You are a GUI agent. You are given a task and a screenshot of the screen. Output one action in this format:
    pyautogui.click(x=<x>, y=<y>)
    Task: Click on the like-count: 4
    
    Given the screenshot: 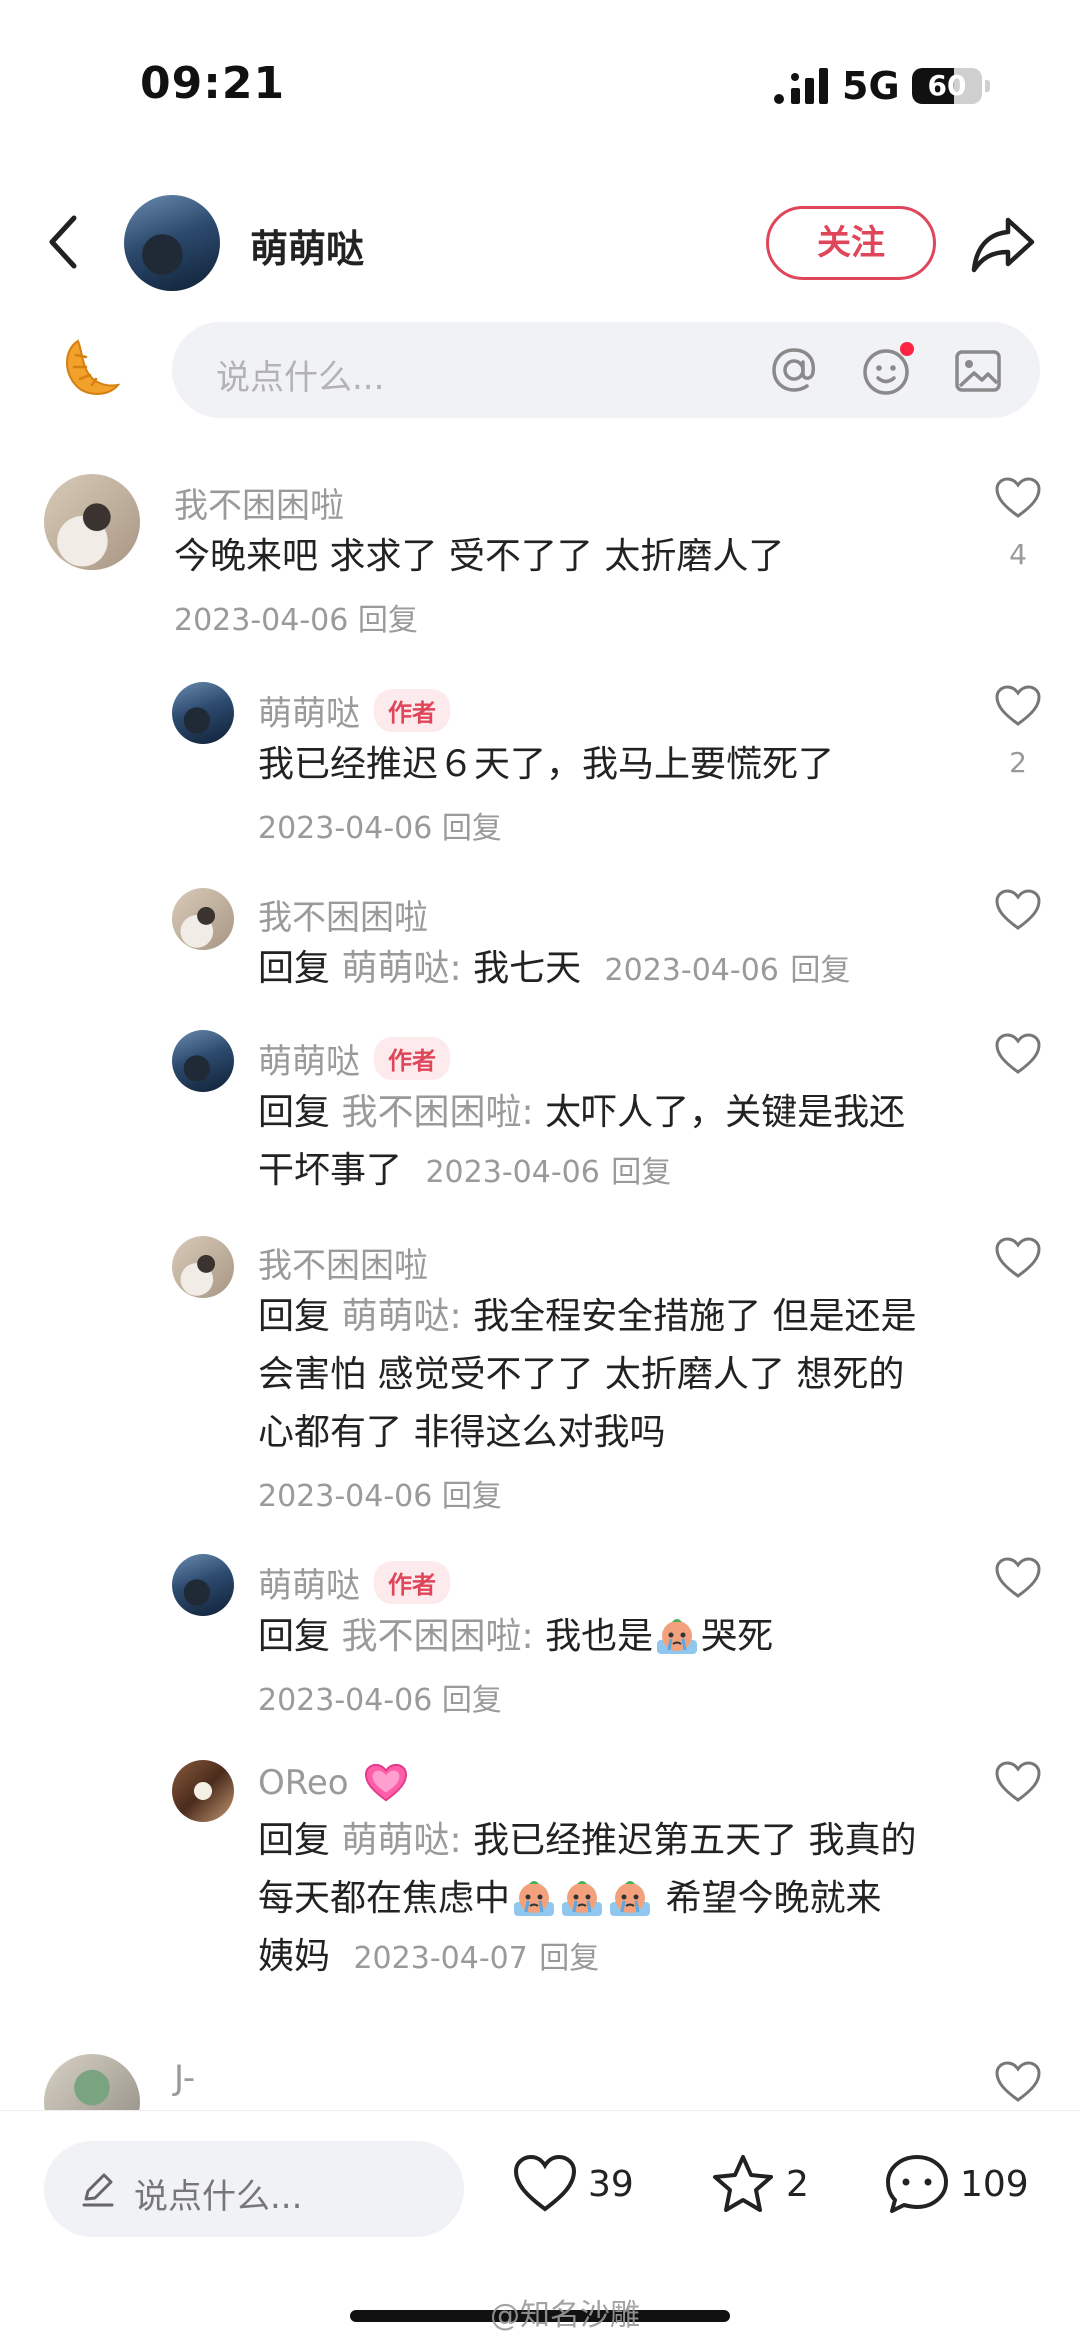 What is the action you would take?
    pyautogui.click(x=1018, y=554)
    